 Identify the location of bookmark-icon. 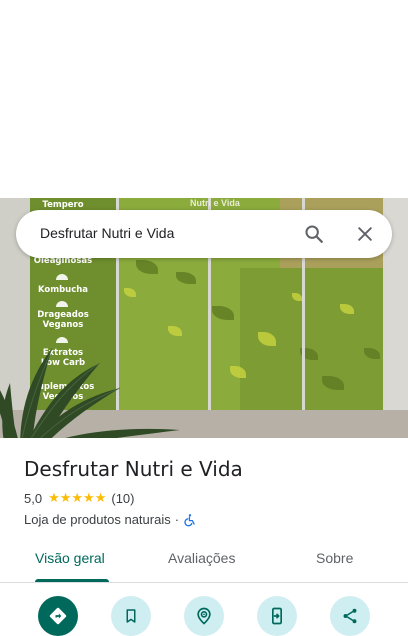
(131, 616).